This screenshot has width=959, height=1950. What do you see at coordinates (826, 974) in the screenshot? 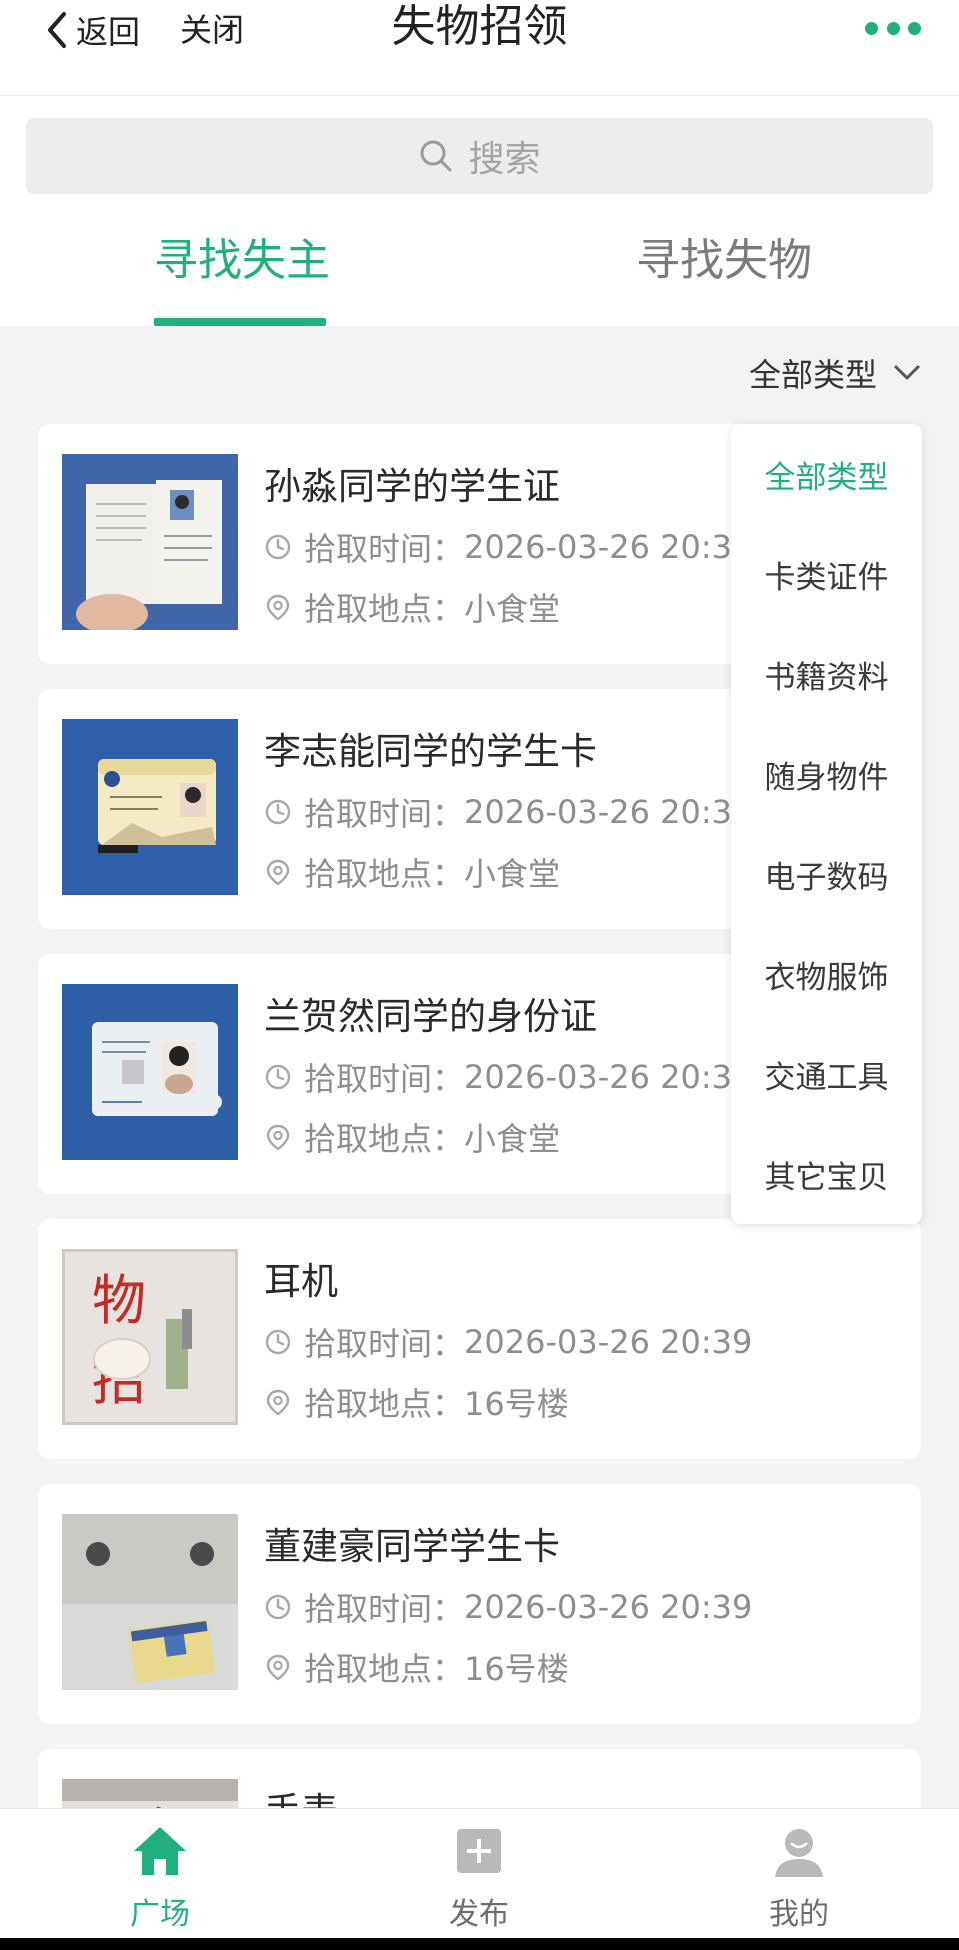
I see `dropdown-option-clothing: 衣物服饰` at bounding box center [826, 974].